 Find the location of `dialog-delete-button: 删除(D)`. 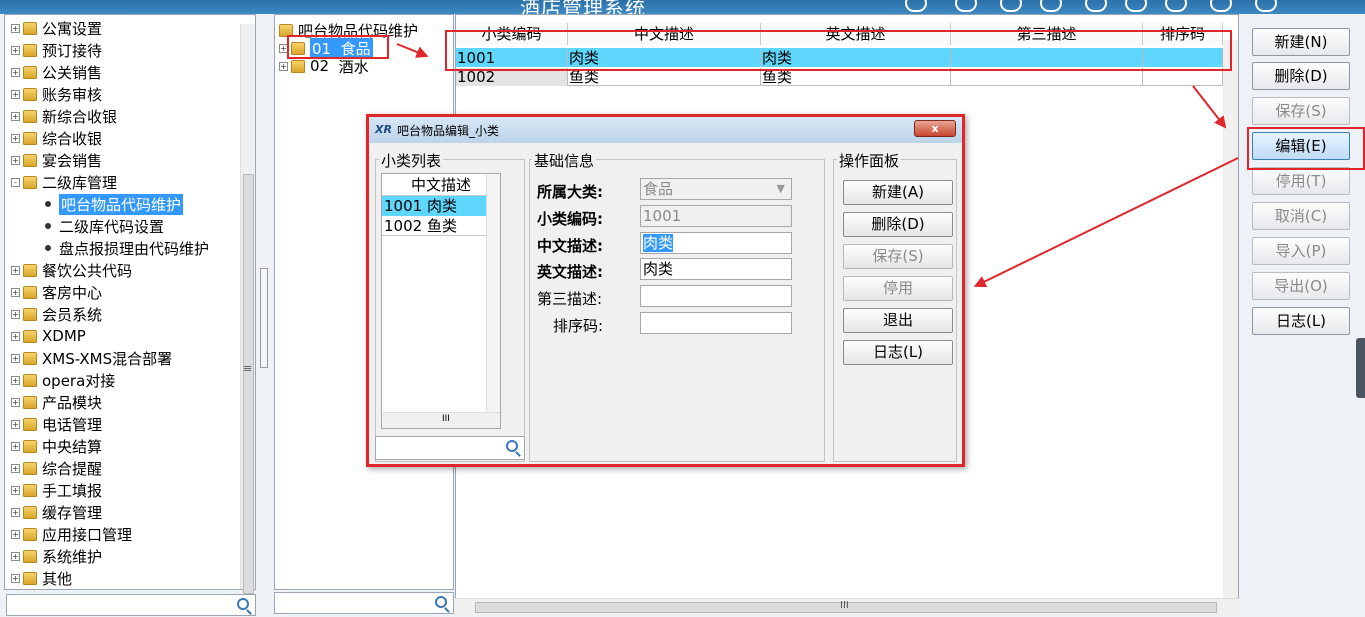

dialog-delete-button: 删除(D) is located at coordinates (898, 224).